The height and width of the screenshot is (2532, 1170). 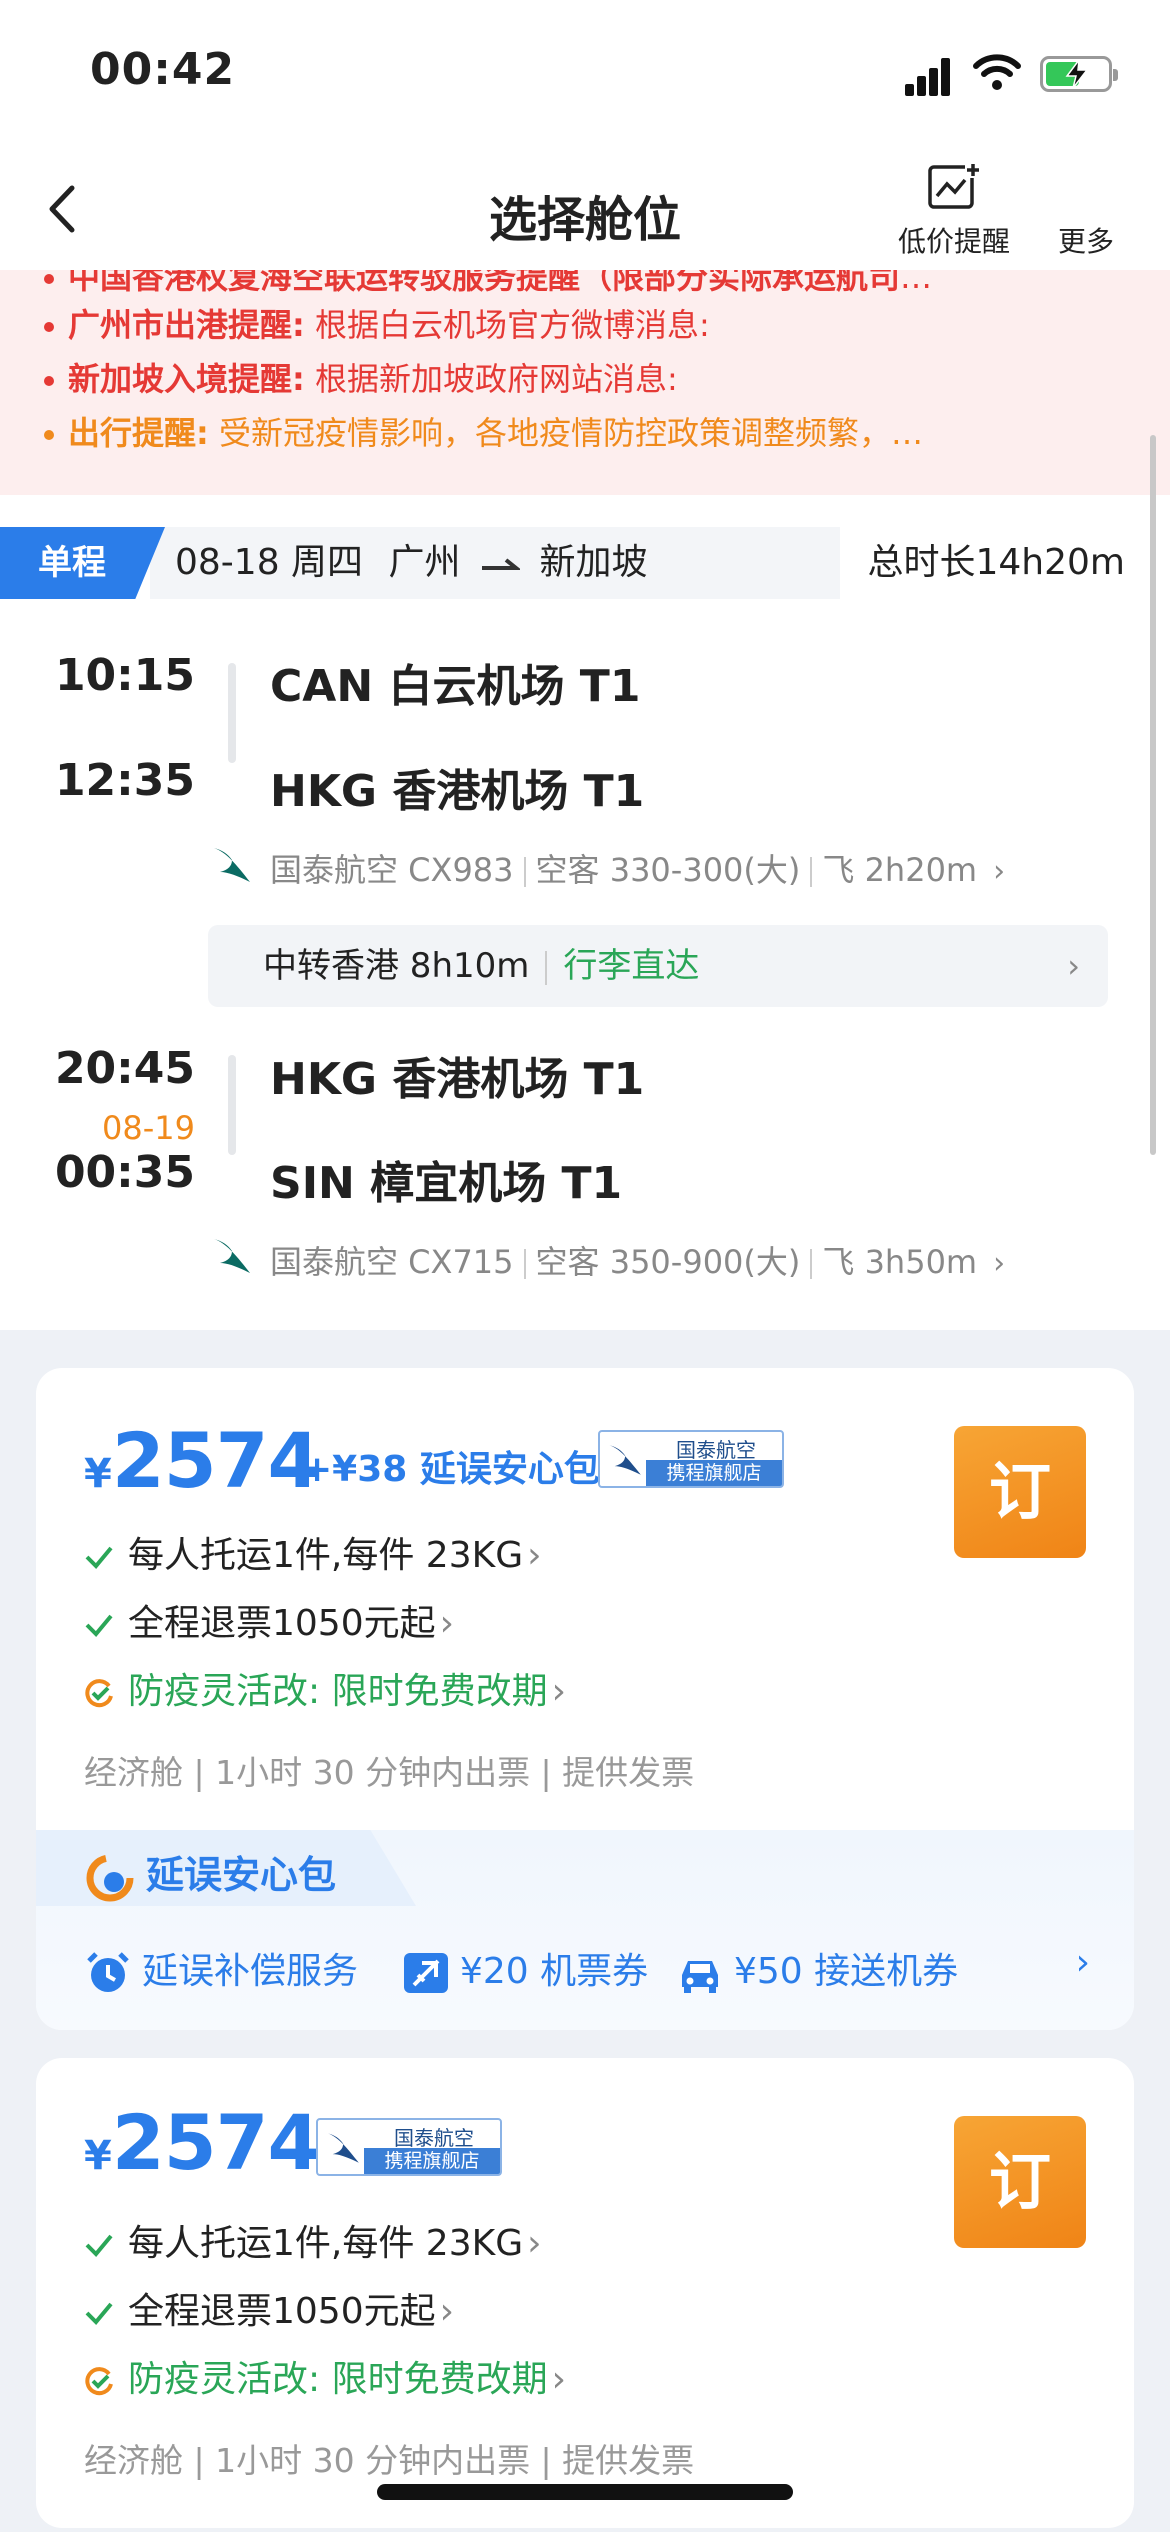 I want to click on flight-info: 国泰航空 CX715 空客 350-900(大) 飞 3h50m ›, so click(x=637, y=1260).